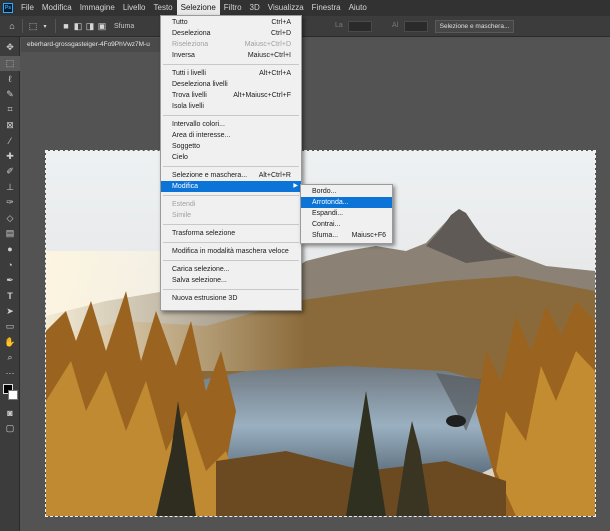  I want to click on menu-item-label: Modifica in modalità maschera veloce, so click(230, 251).